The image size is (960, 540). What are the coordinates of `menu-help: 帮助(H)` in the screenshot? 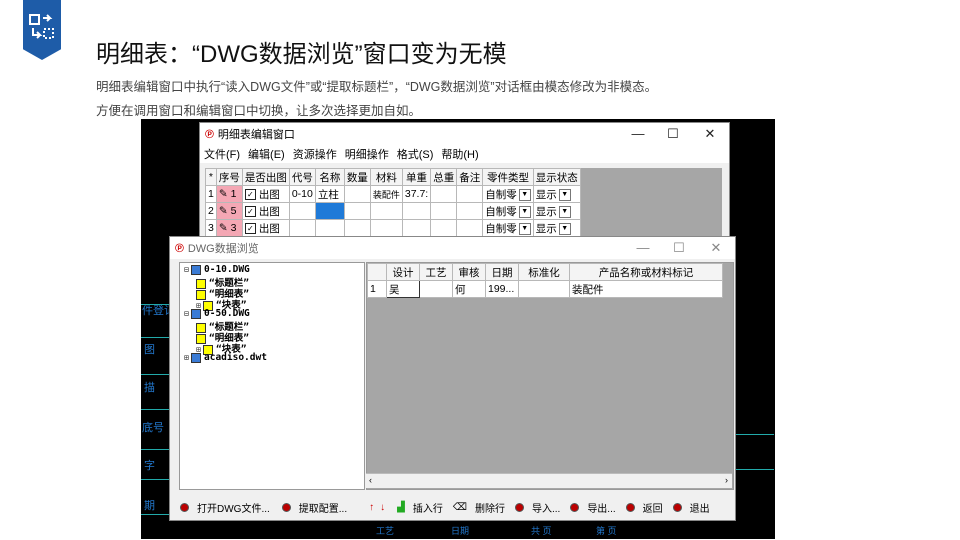 It's located at (459, 154).